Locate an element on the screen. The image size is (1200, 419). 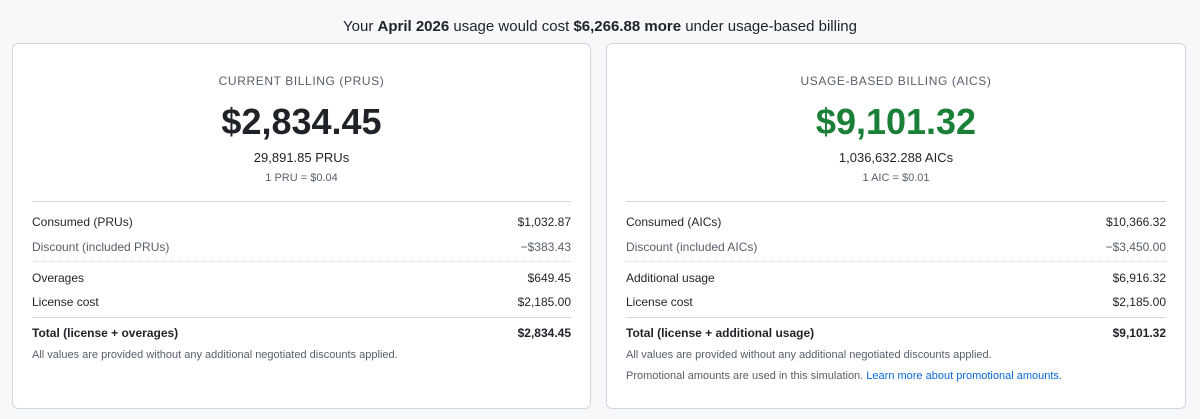
current-billing-rate: 1 PRU = $0.04 is located at coordinates (301, 178).